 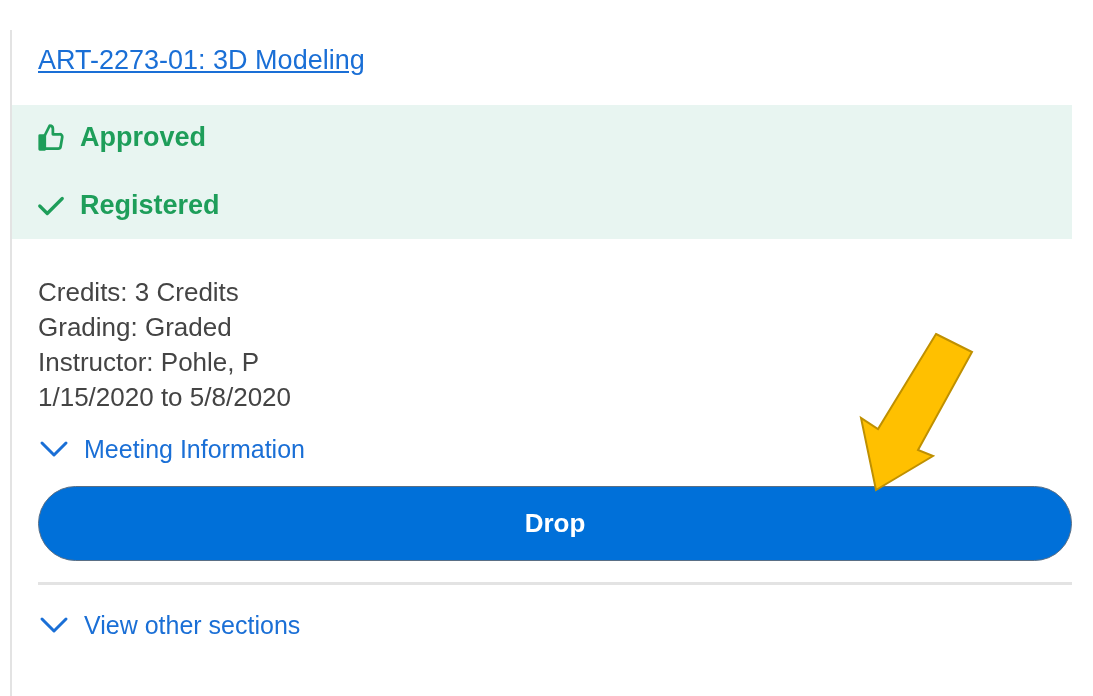 I want to click on status-label: Approved, so click(x=143, y=137).